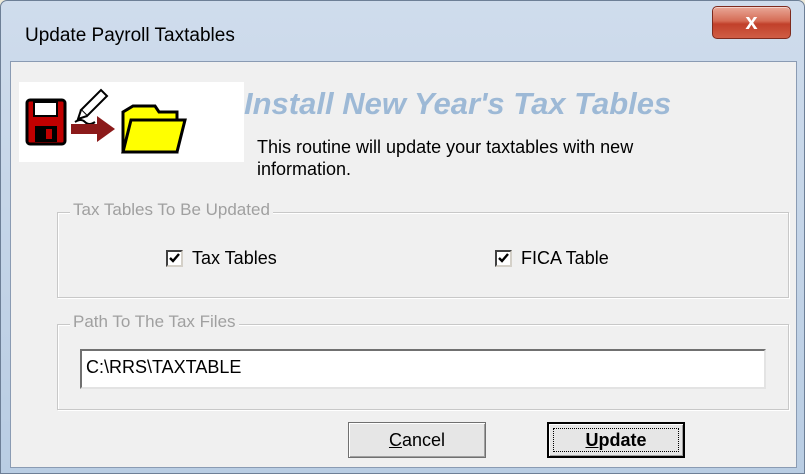 This screenshot has width=805, height=474. I want to click on cancel-button: Cancel, so click(417, 440).